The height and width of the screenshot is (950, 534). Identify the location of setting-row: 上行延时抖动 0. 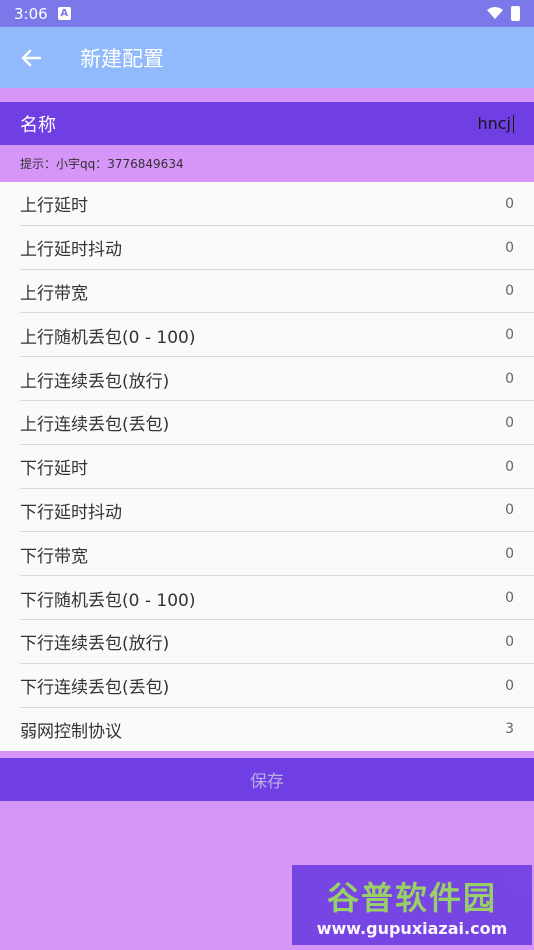
(267, 248).